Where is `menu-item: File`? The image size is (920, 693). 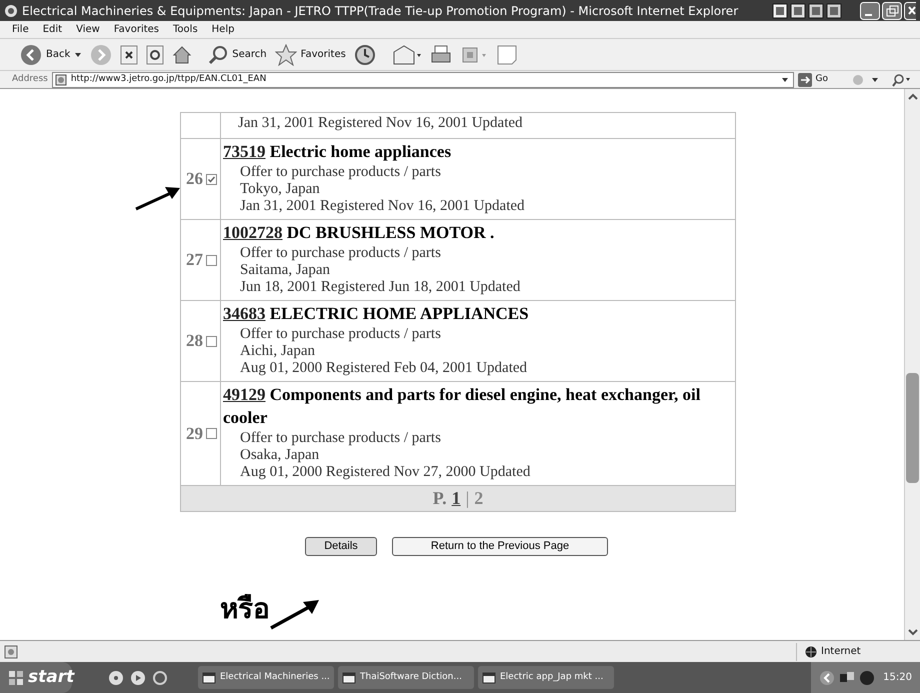 menu-item: File is located at coordinates (20, 29).